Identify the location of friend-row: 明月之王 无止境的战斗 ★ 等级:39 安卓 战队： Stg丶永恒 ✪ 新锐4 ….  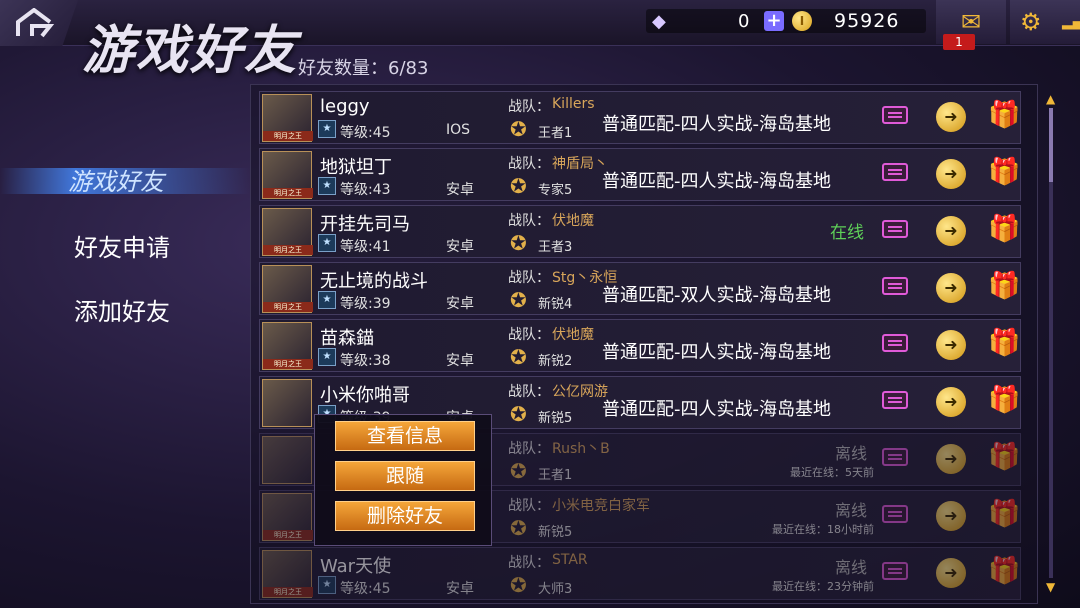
(640, 288).